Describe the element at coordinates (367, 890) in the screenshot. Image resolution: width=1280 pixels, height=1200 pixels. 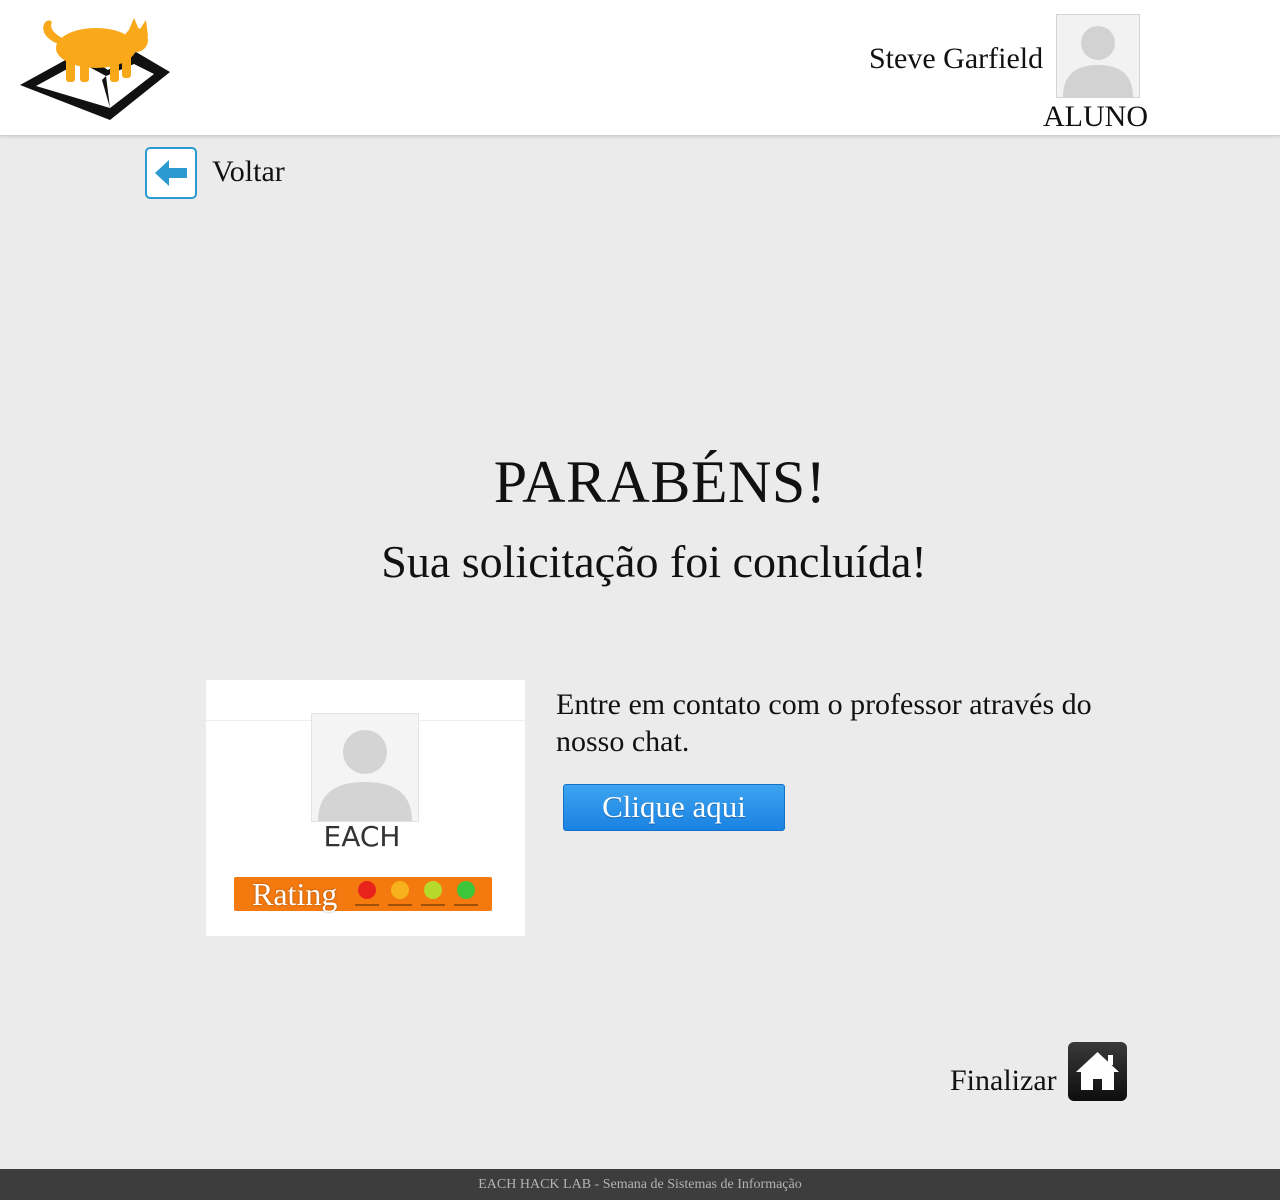
I see `angry-face-icon` at that location.